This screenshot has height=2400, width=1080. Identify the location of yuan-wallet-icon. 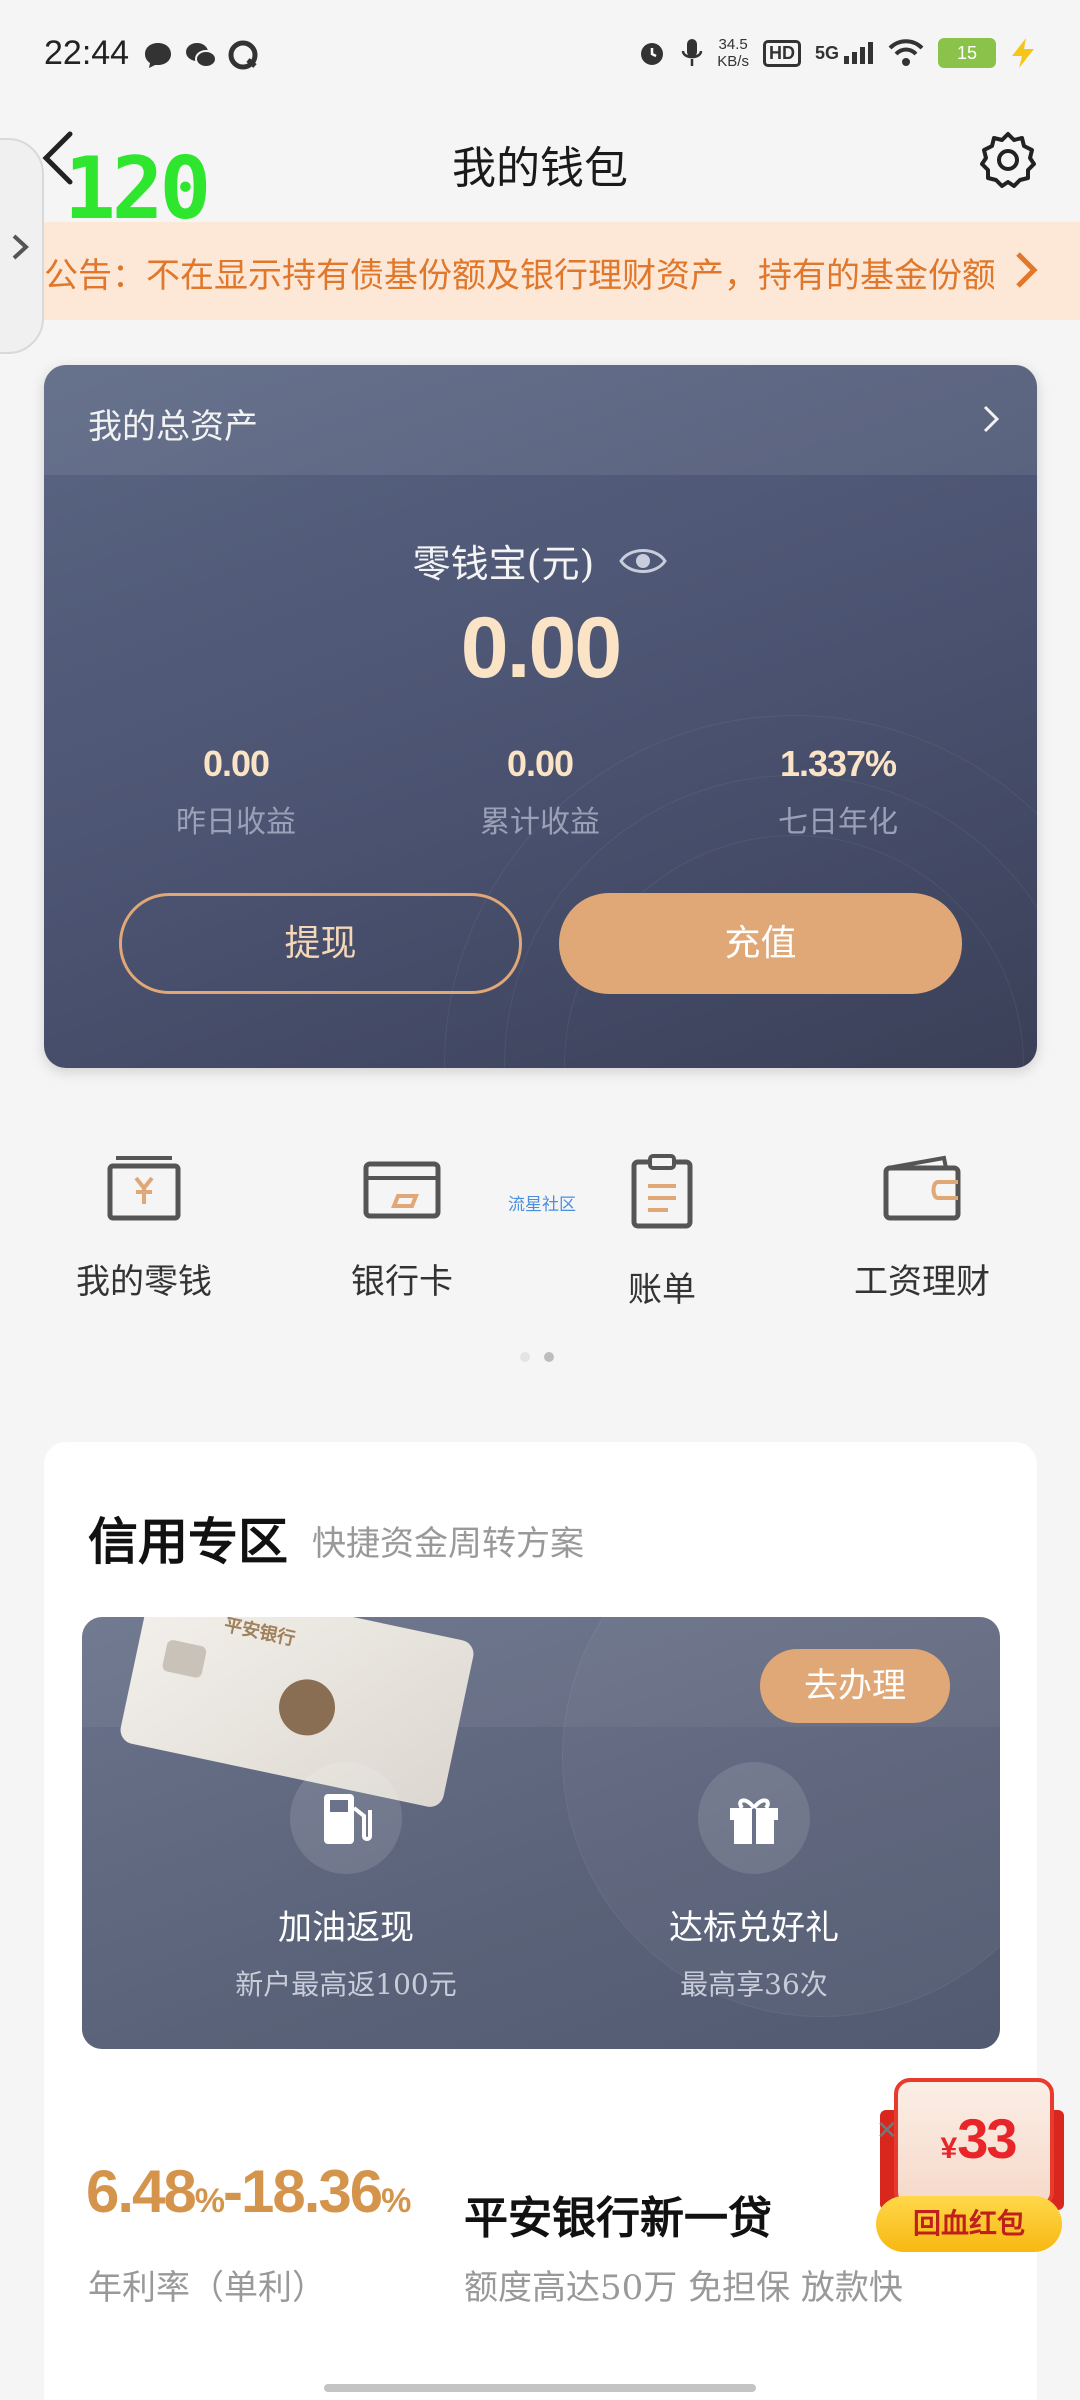
(144, 1188).